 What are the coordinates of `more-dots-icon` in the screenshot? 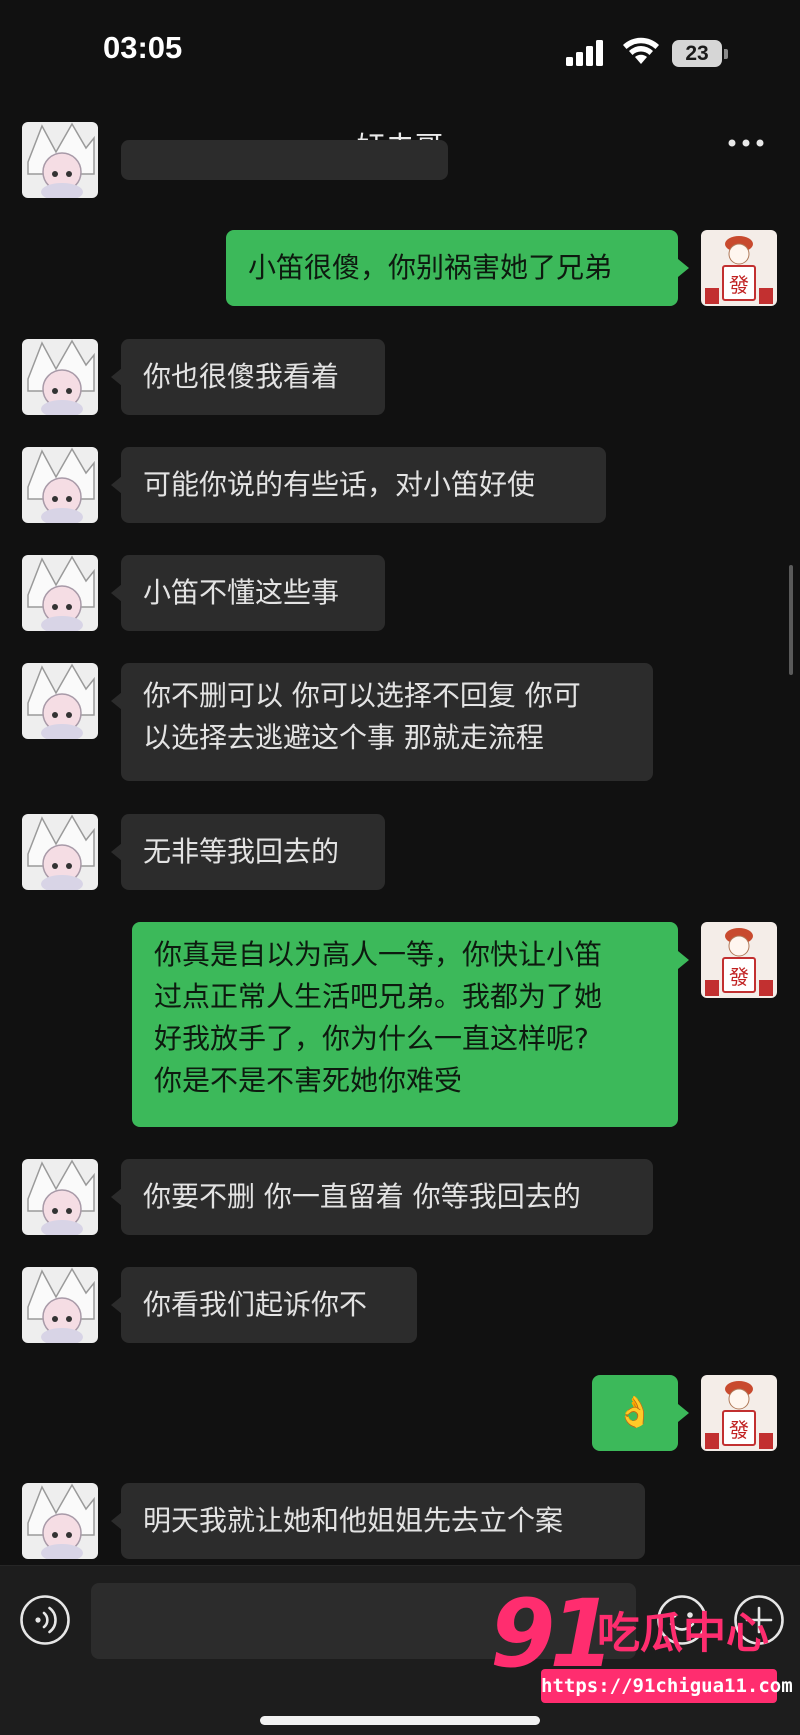 It's located at (746, 145).